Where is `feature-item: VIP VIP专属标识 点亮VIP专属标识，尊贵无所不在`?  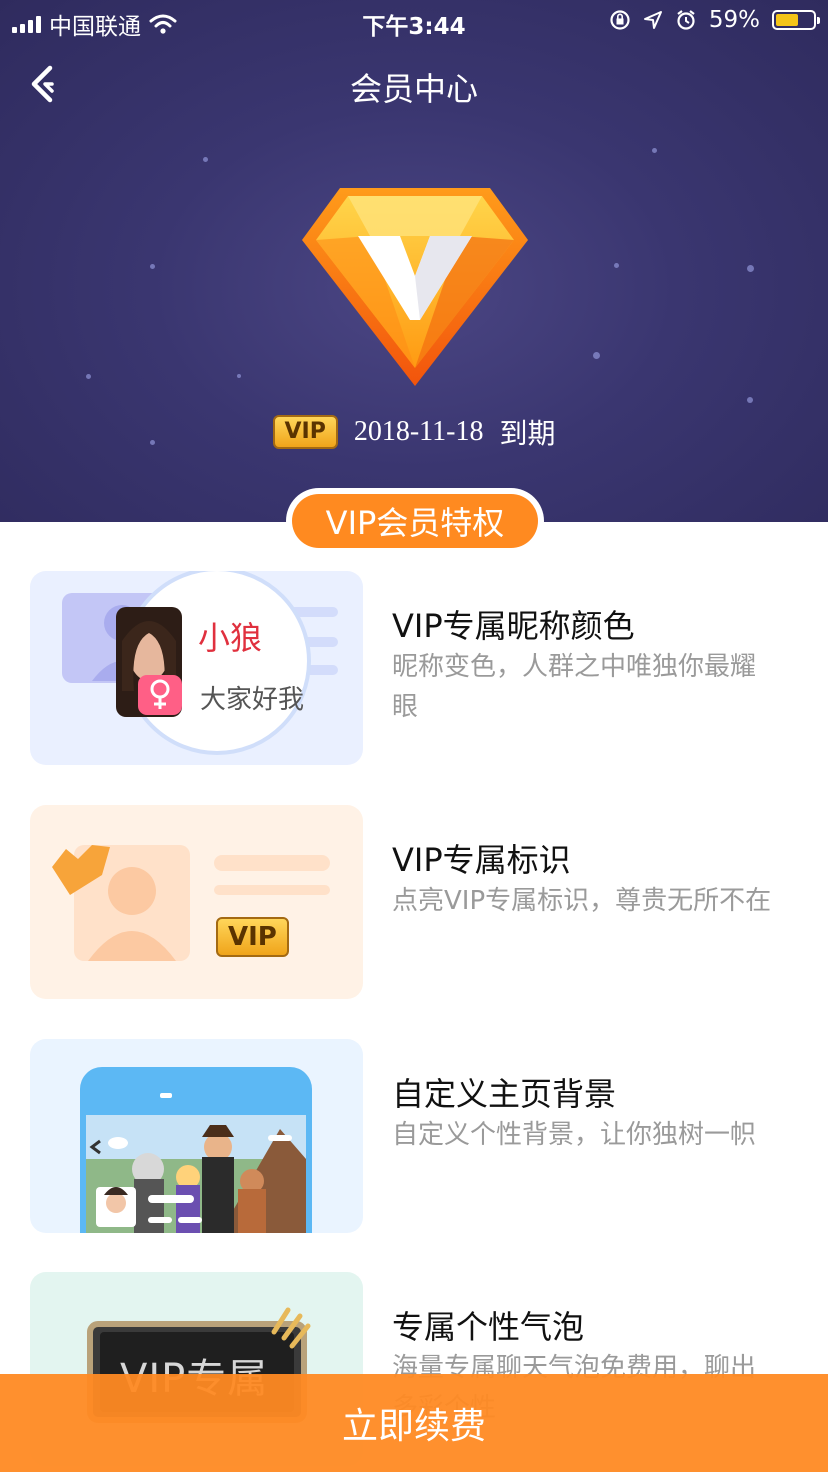 feature-item: VIP VIP专属标识 点亮VIP专属标识，尊贵无所不在 is located at coordinates (414, 903).